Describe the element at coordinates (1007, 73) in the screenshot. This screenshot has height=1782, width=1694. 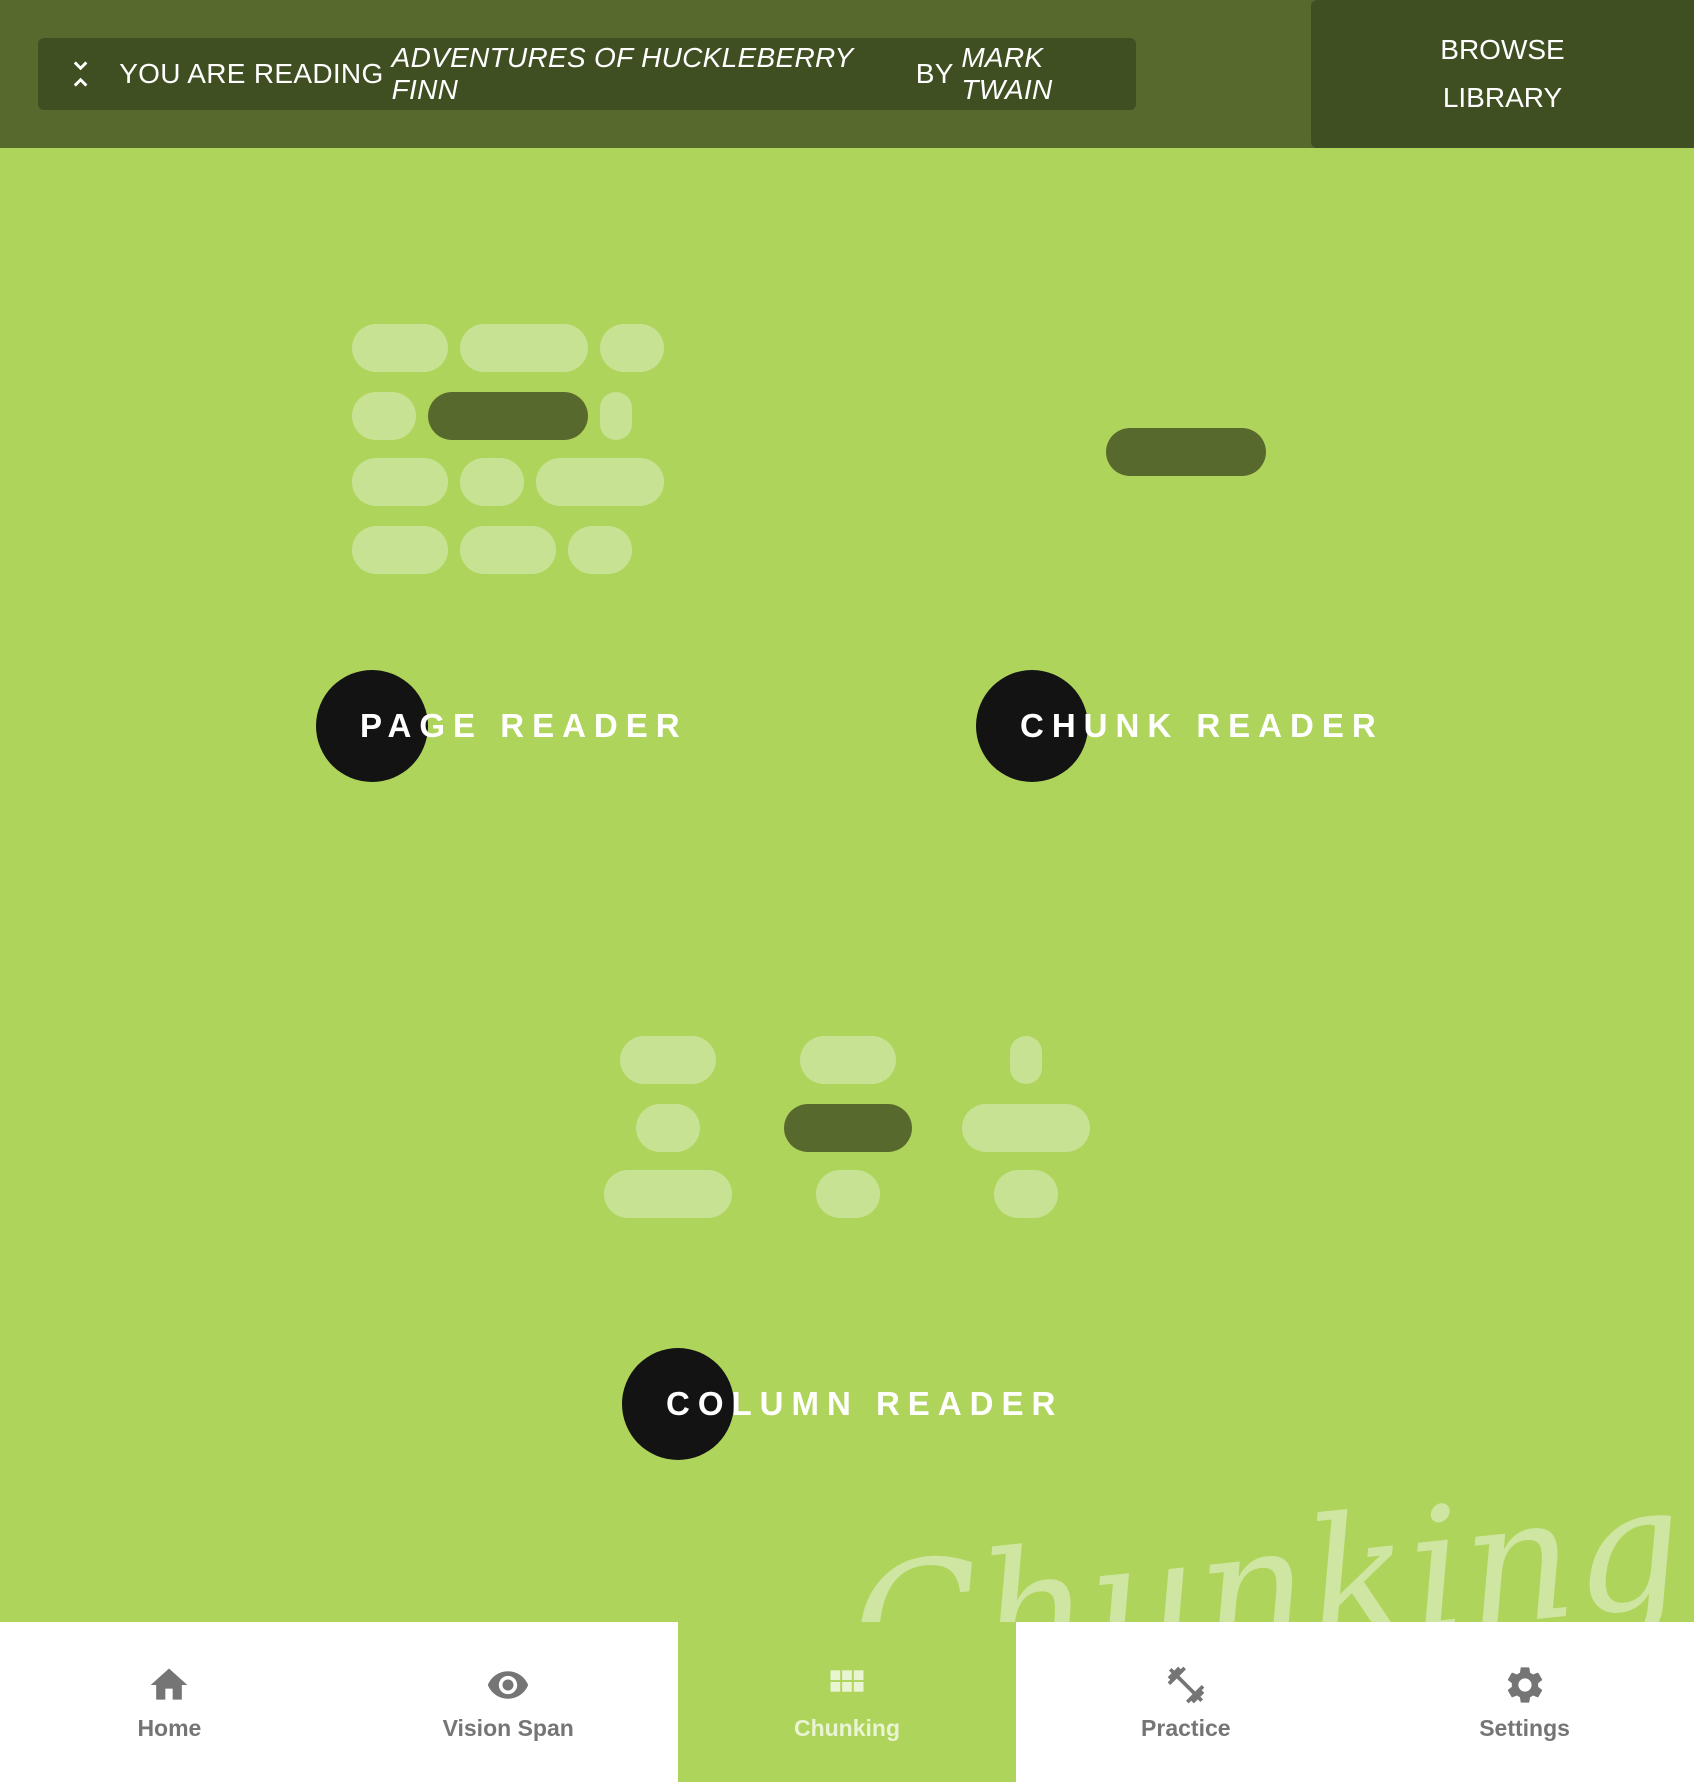
I see `book-author: MARK TWAIN` at that location.